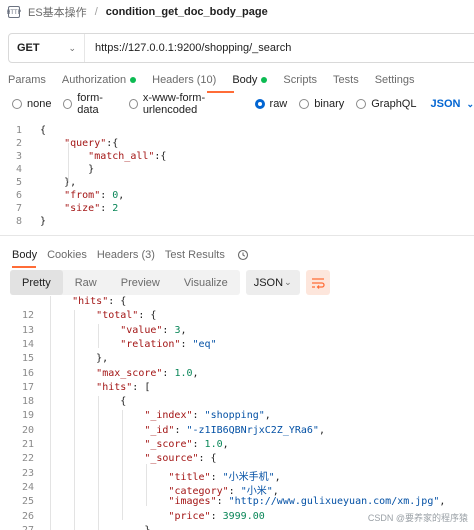 The height and width of the screenshot is (530, 474). Describe the element at coordinates (243, 255) in the screenshot. I see `history-icon` at that location.